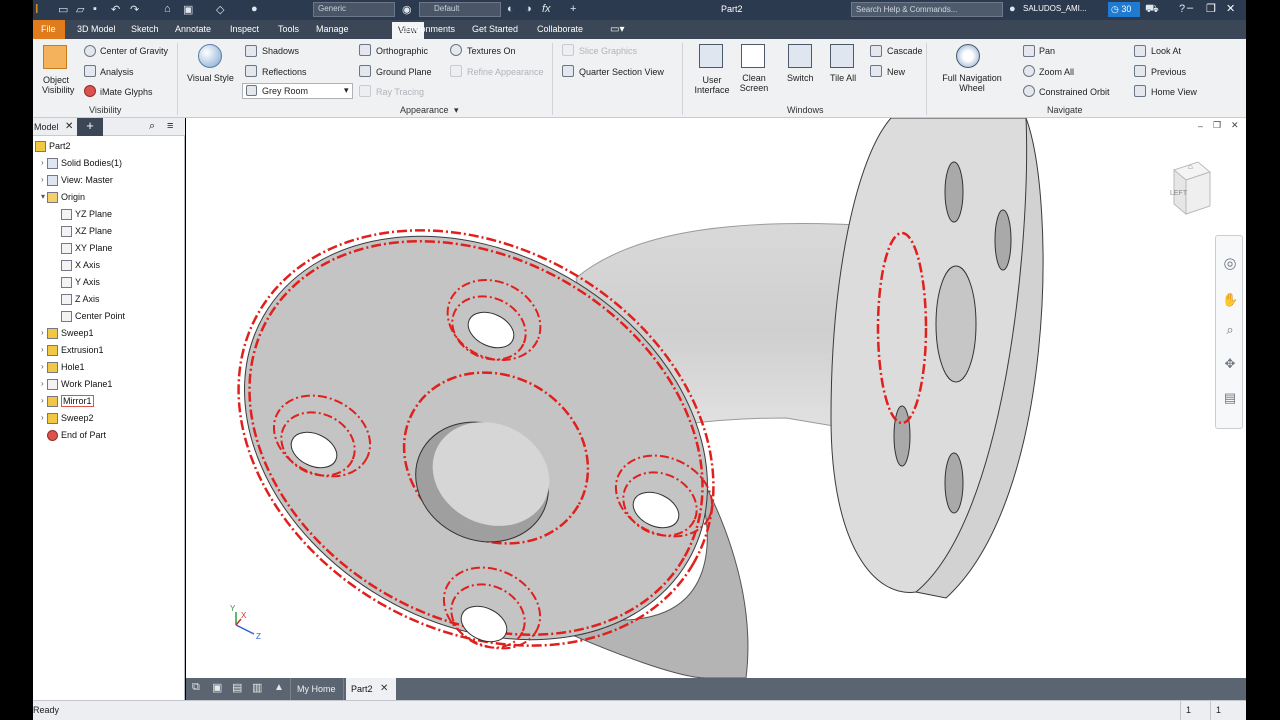  Describe the element at coordinates (1190, 8) in the screenshot. I see `minimize-icon: –` at that location.